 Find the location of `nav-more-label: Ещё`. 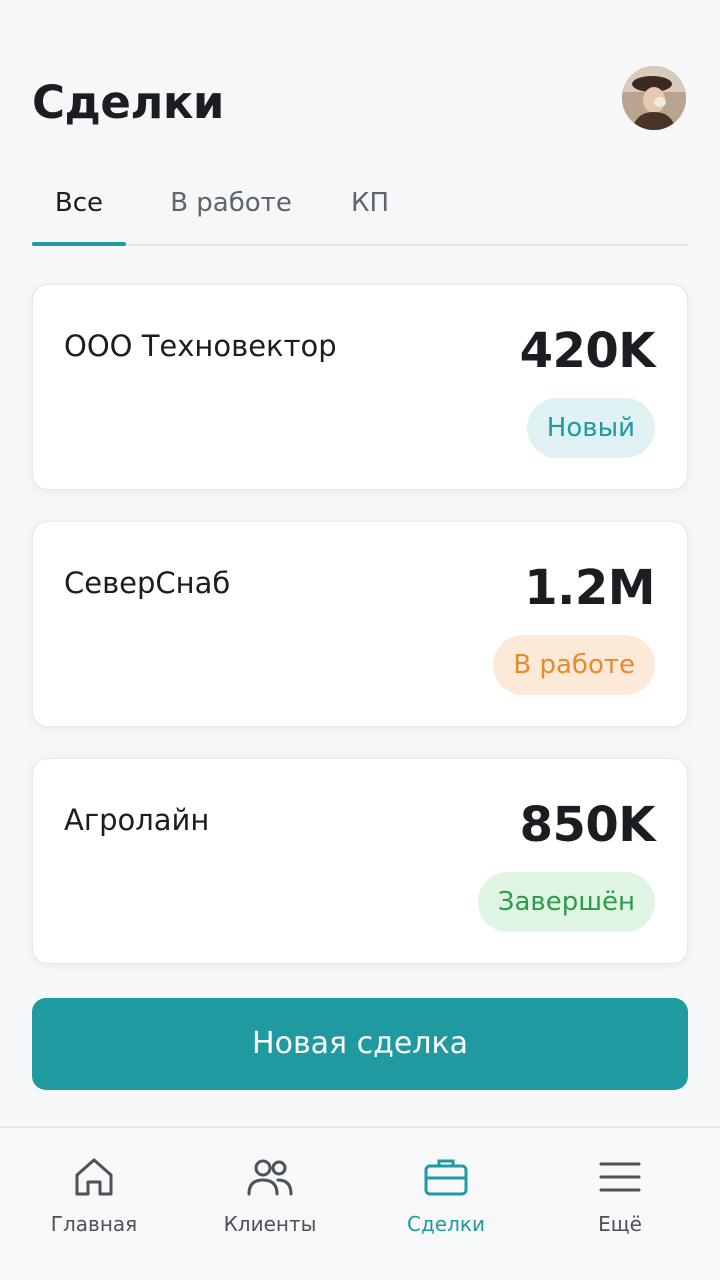

nav-more-label: Ещё is located at coordinates (620, 1224).